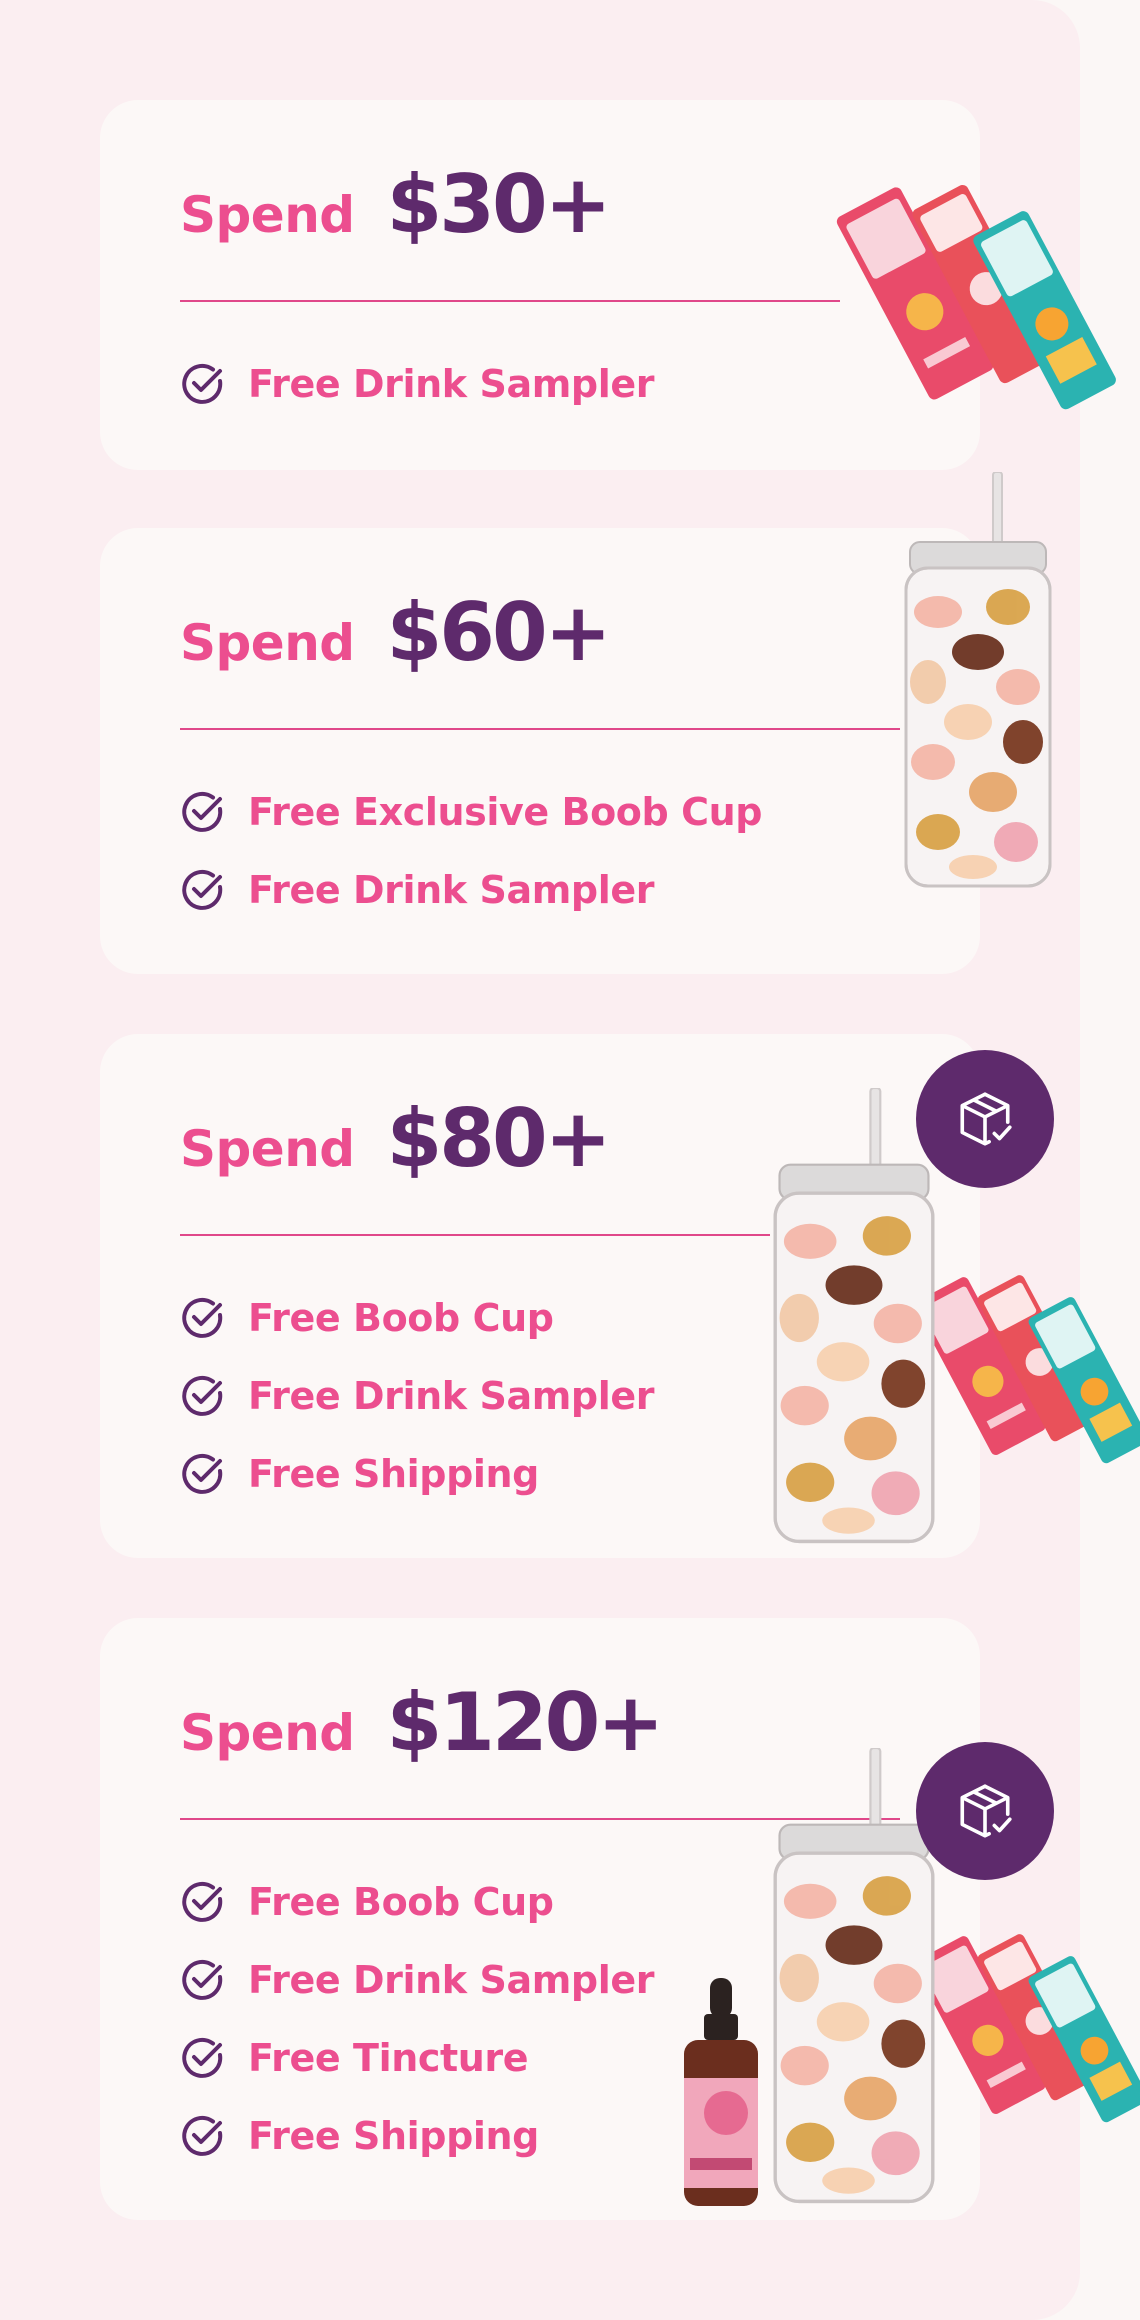  I want to click on perk-list: Free Drink Sampler, so click(417, 384).